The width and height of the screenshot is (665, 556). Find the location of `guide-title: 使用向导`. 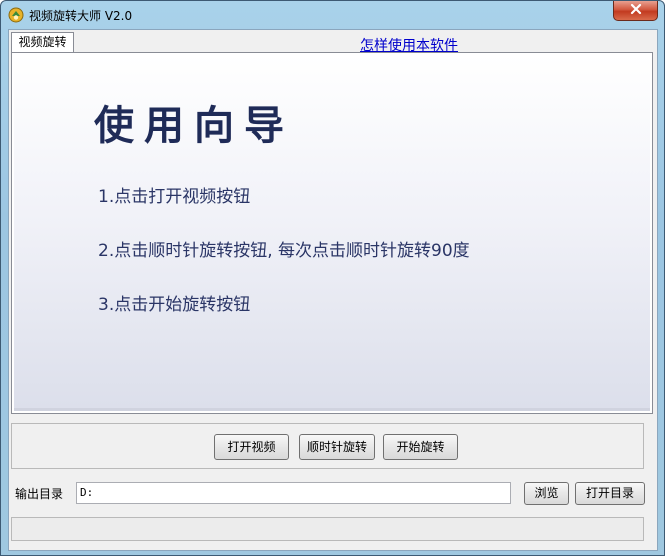

guide-title: 使用向导 is located at coordinates (194, 125).